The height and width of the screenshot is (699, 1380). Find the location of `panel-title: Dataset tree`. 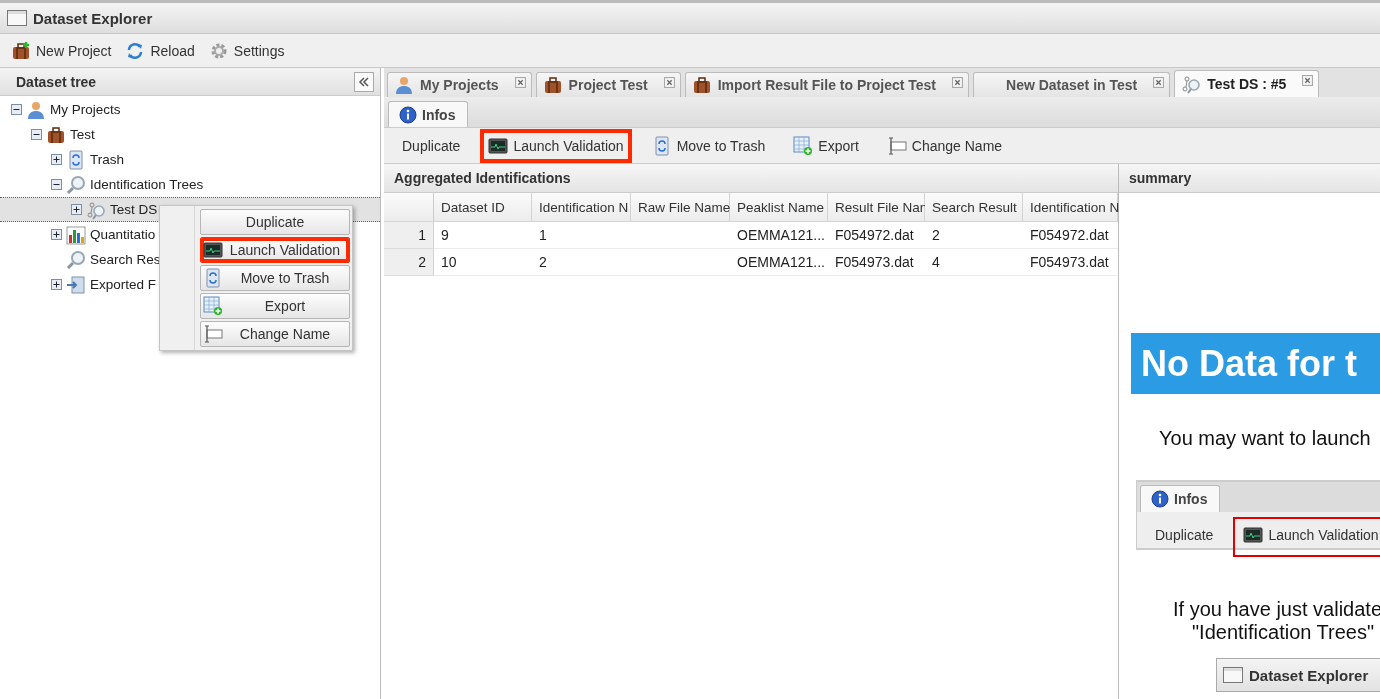

panel-title: Dataset tree is located at coordinates (56, 81).